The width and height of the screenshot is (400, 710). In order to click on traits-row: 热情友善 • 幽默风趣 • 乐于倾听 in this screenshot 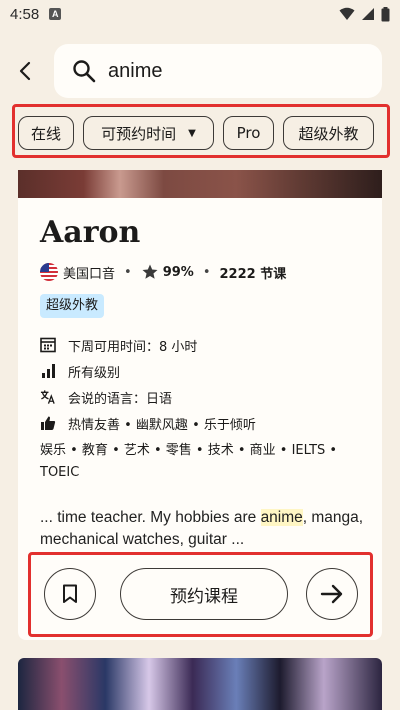, I will do `click(148, 423)`.